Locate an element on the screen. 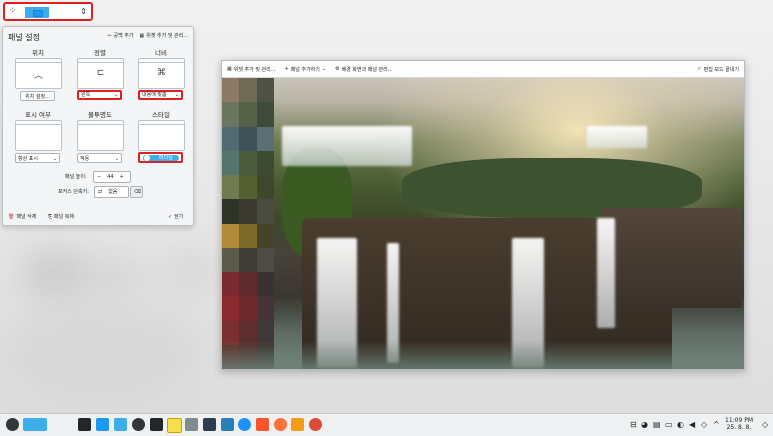 This screenshot has height=436, width=773. plus-icon: + is located at coordinates (286, 69).